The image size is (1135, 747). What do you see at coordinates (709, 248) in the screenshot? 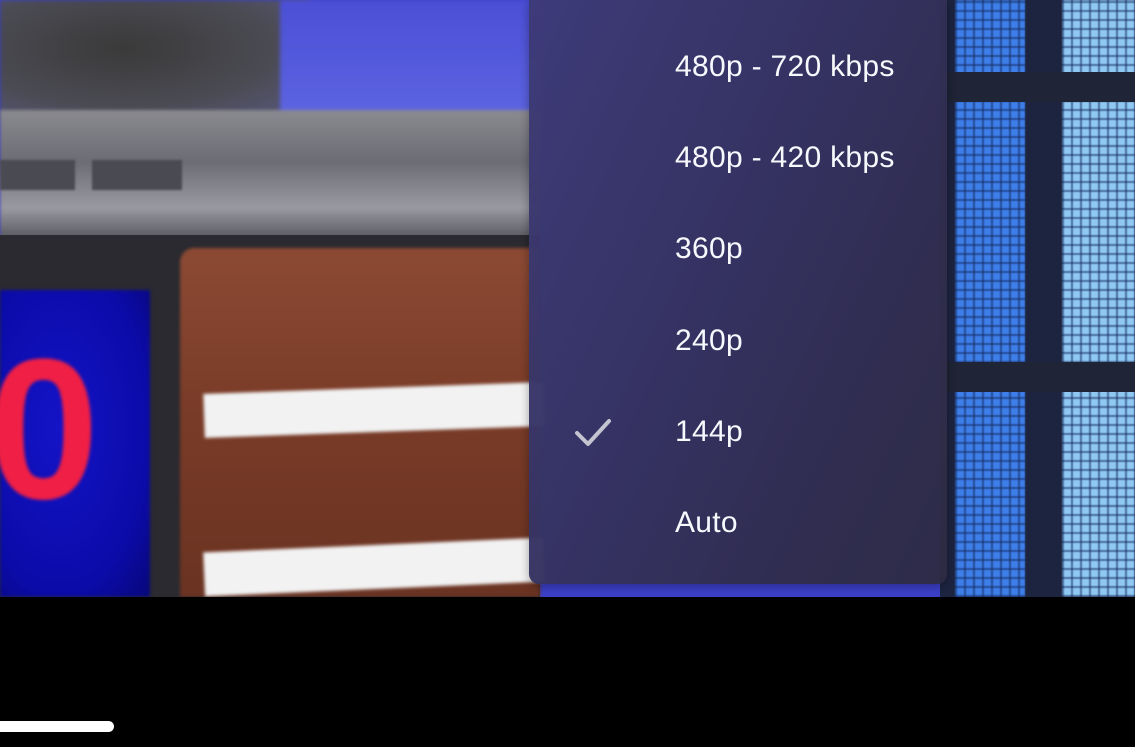
I see `quality-option-label: 360p` at bounding box center [709, 248].